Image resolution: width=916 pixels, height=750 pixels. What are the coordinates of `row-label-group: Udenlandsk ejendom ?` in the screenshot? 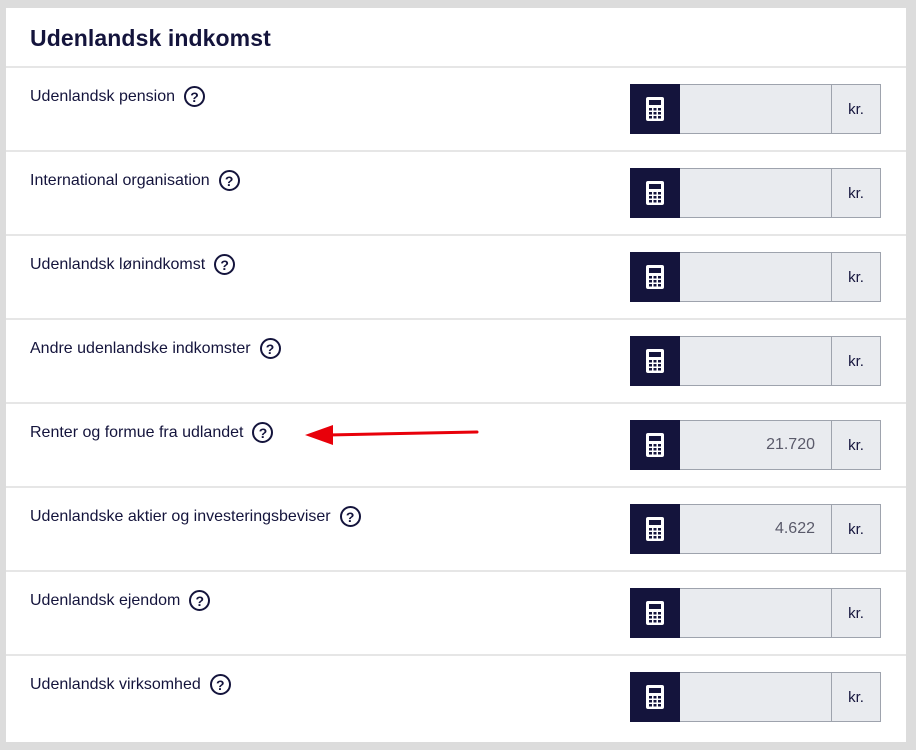 It's located at (120, 600).